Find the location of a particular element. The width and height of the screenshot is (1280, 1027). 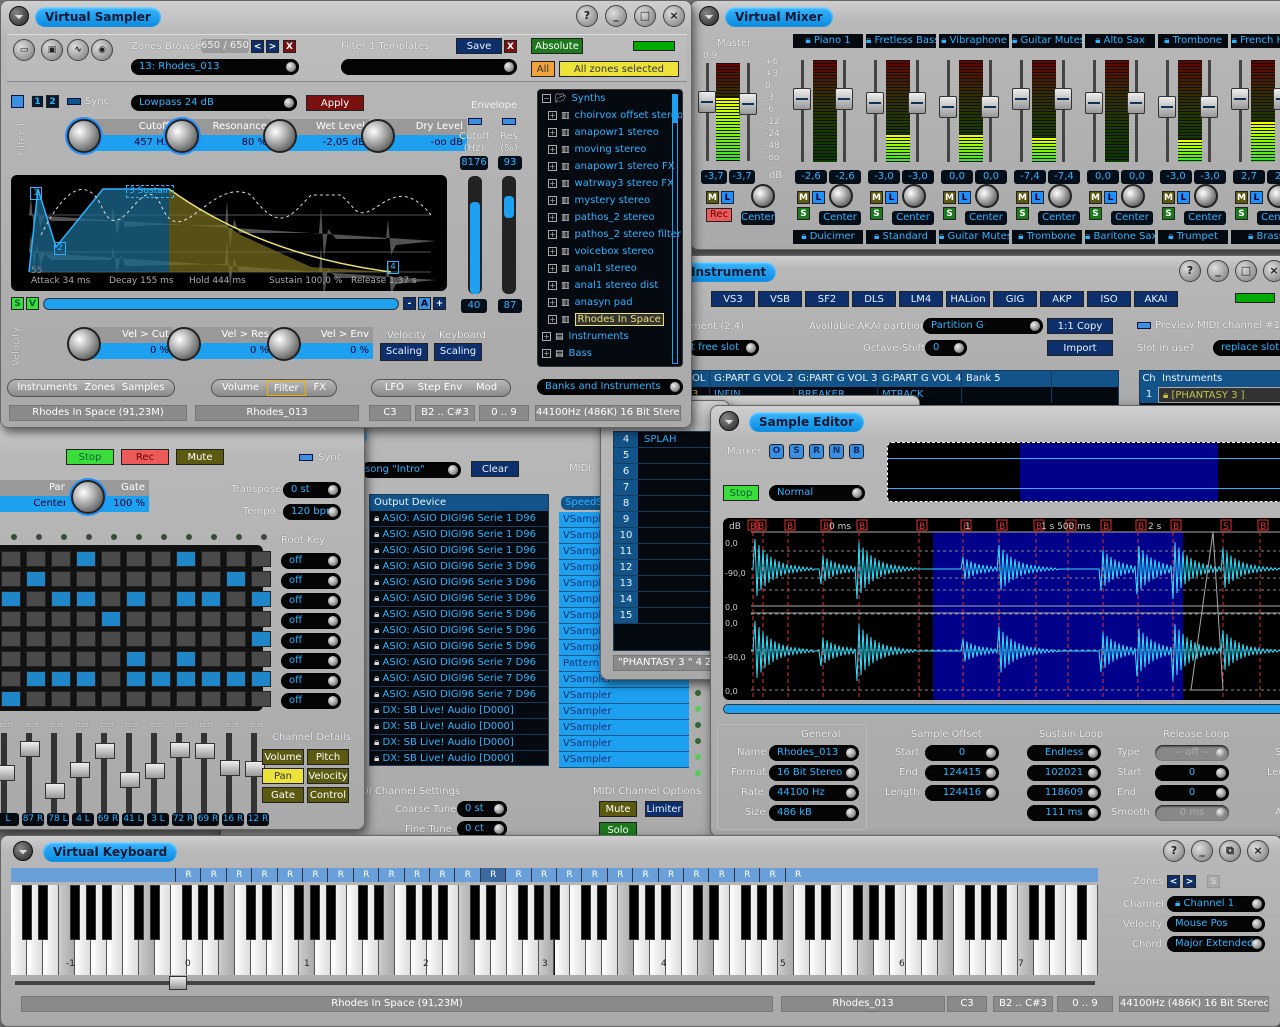

name-field: Rhodes_013 is located at coordinates (814, 753).